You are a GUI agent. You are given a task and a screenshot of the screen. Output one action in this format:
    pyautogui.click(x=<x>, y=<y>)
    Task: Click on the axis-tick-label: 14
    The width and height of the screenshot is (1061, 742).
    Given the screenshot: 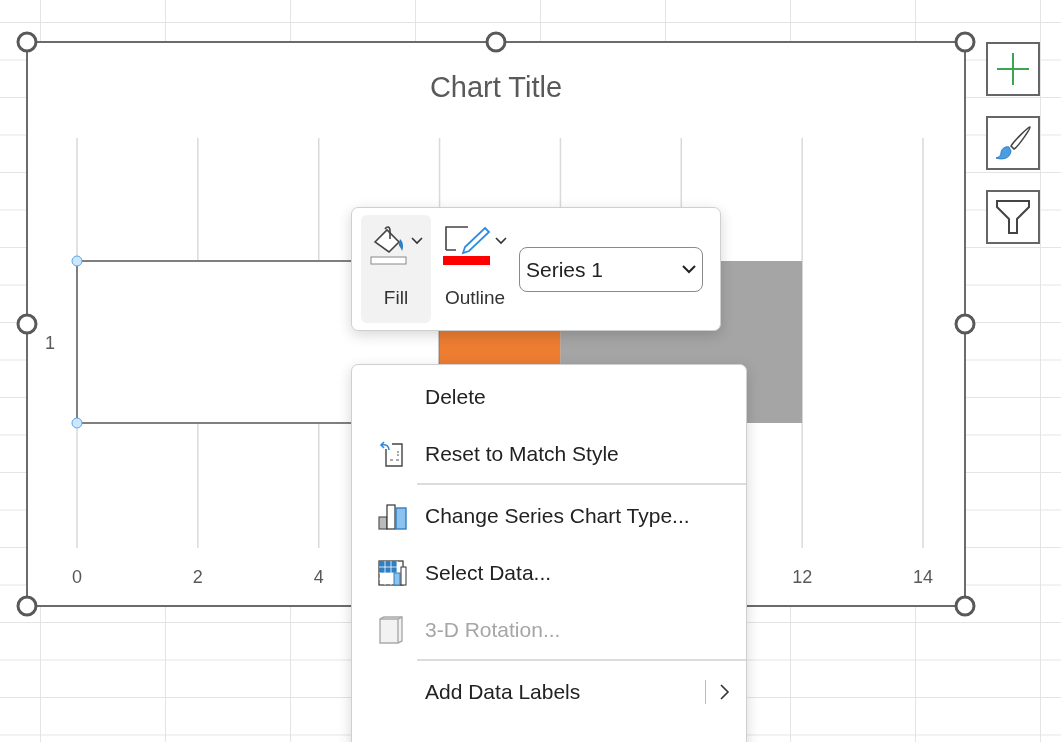 What is the action you would take?
    pyautogui.click(x=923, y=577)
    